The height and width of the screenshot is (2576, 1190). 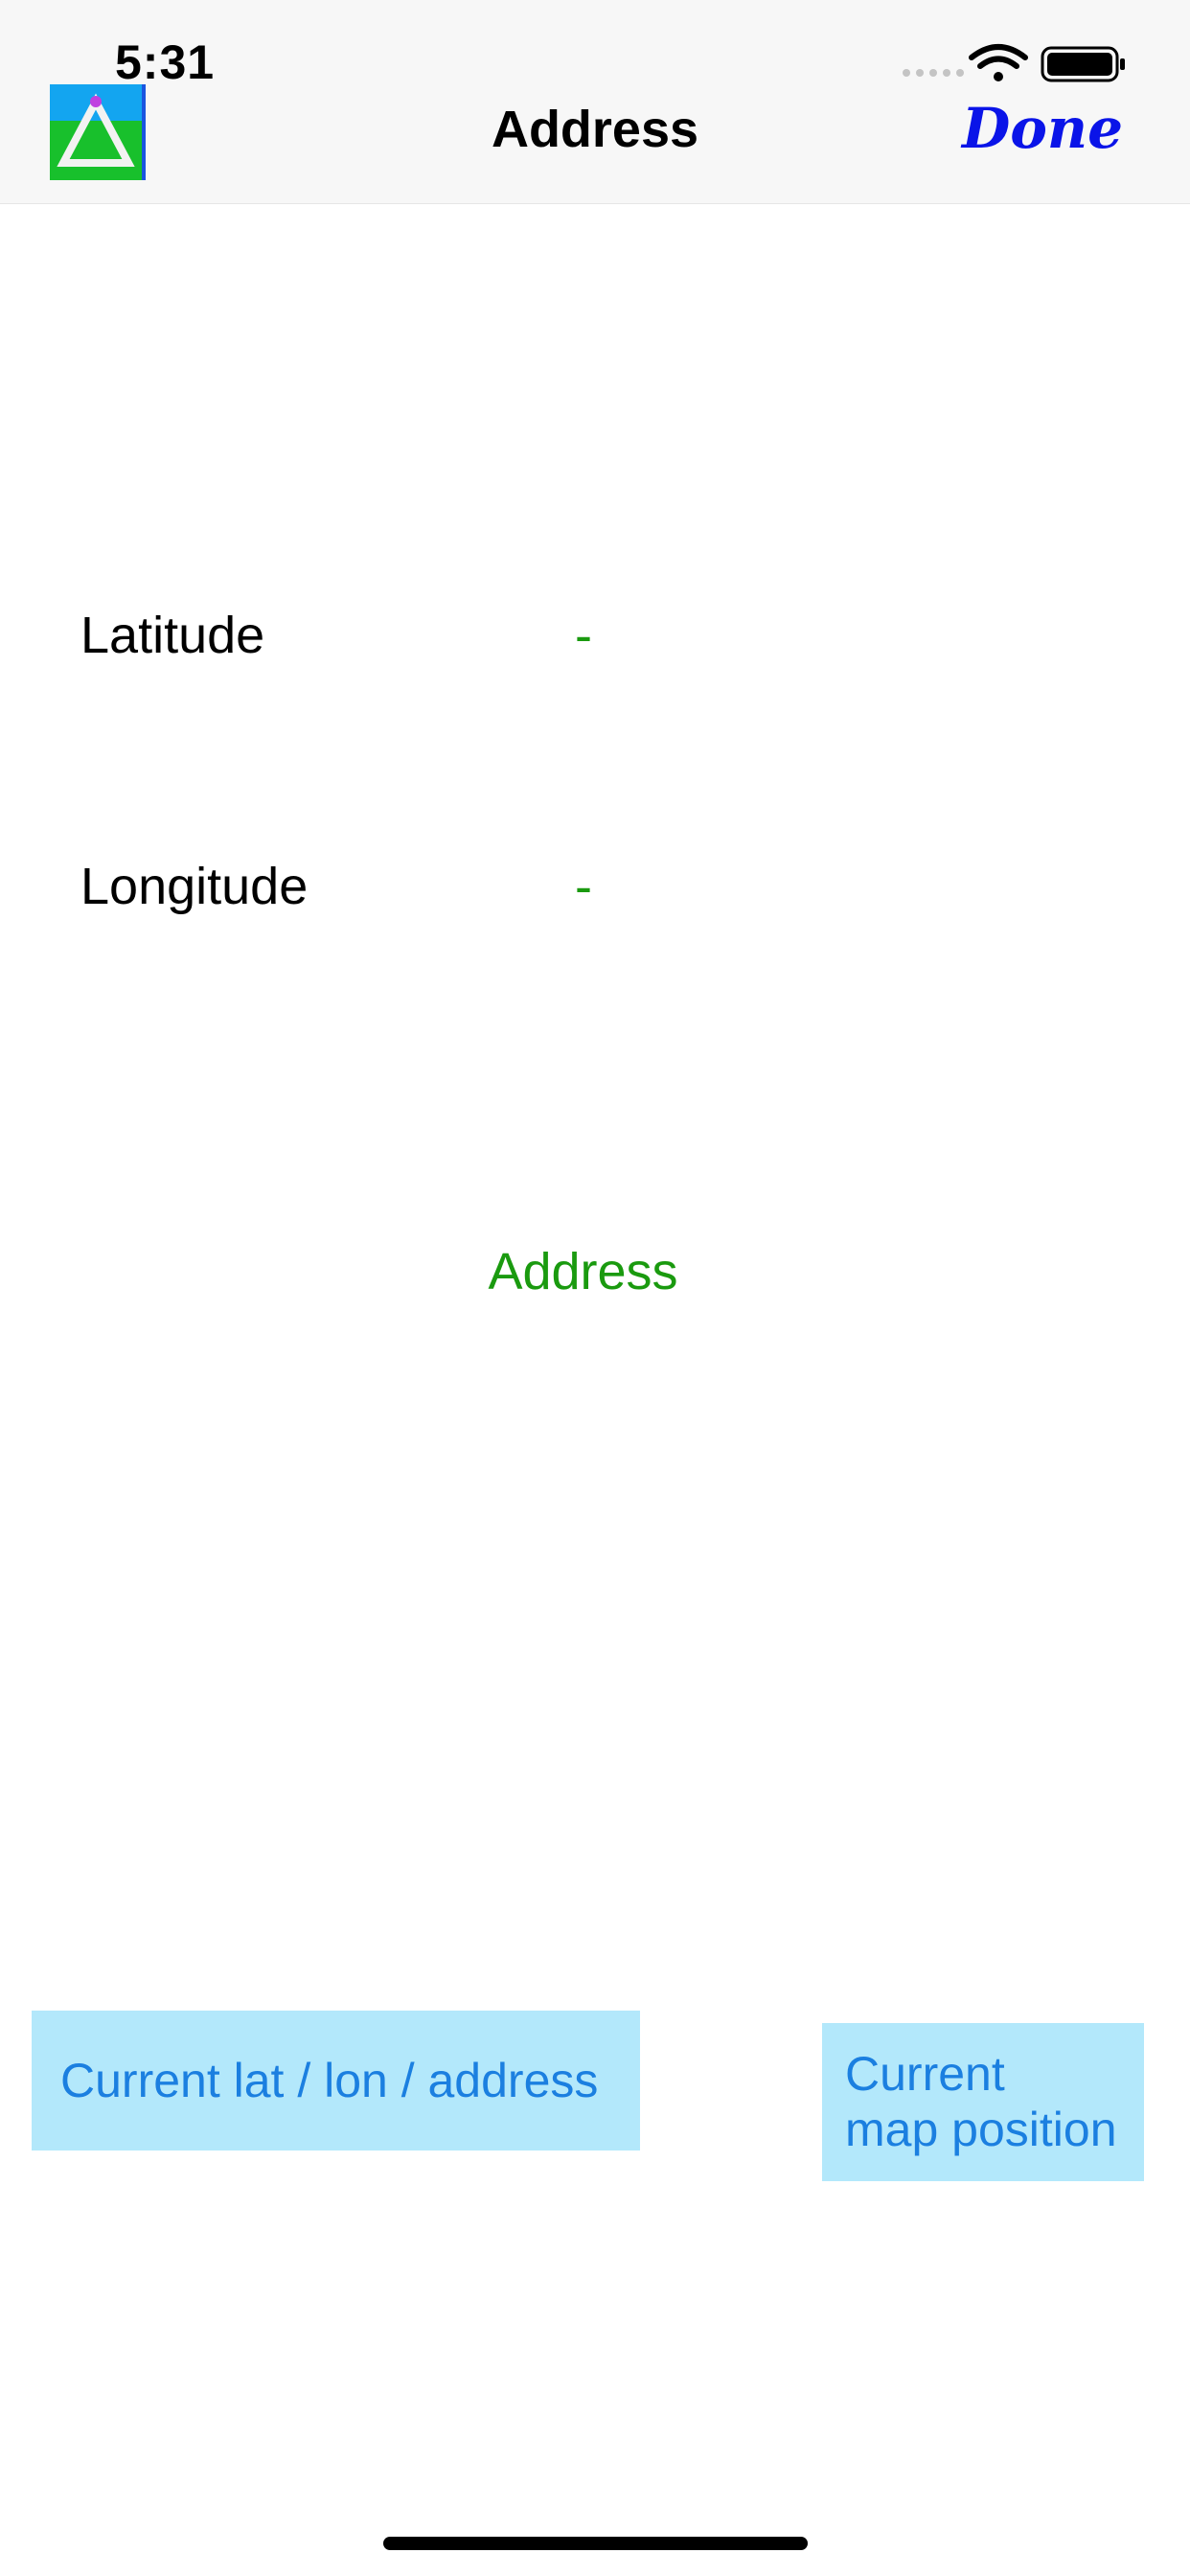 I want to click on longitude-value: -, so click(x=584, y=886).